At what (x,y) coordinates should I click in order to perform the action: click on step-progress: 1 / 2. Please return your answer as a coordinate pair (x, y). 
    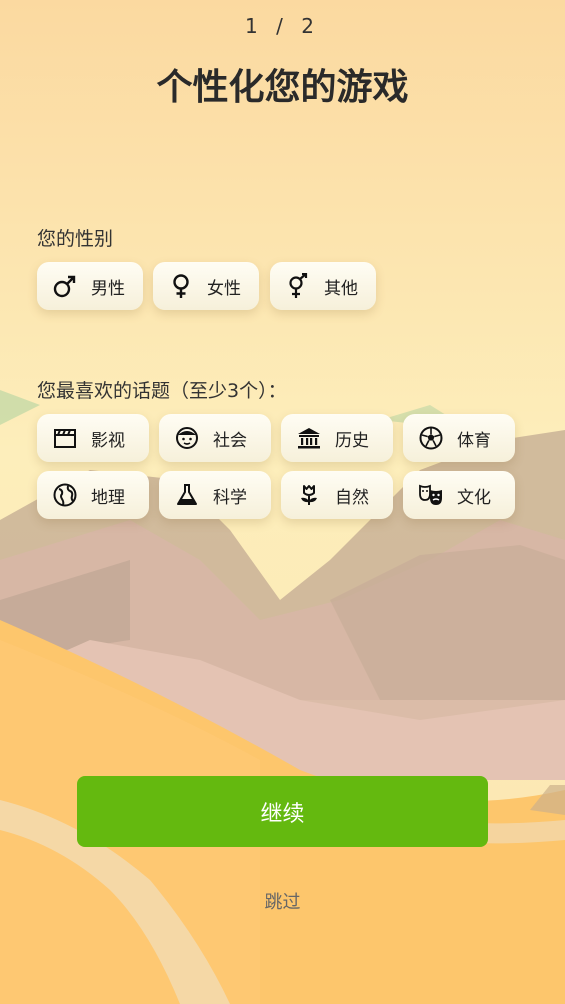
    Looking at the image, I should click on (282, 26).